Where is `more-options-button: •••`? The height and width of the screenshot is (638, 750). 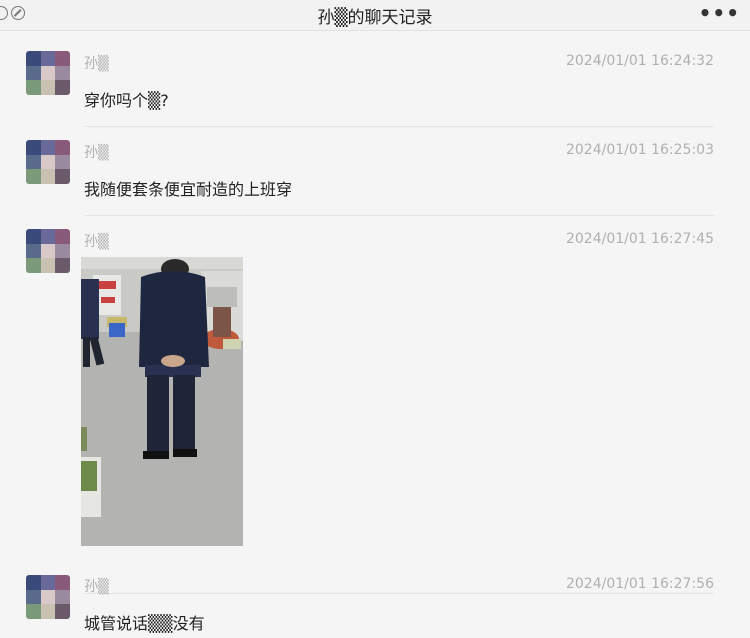 more-options-button: ••• is located at coordinates (719, 13).